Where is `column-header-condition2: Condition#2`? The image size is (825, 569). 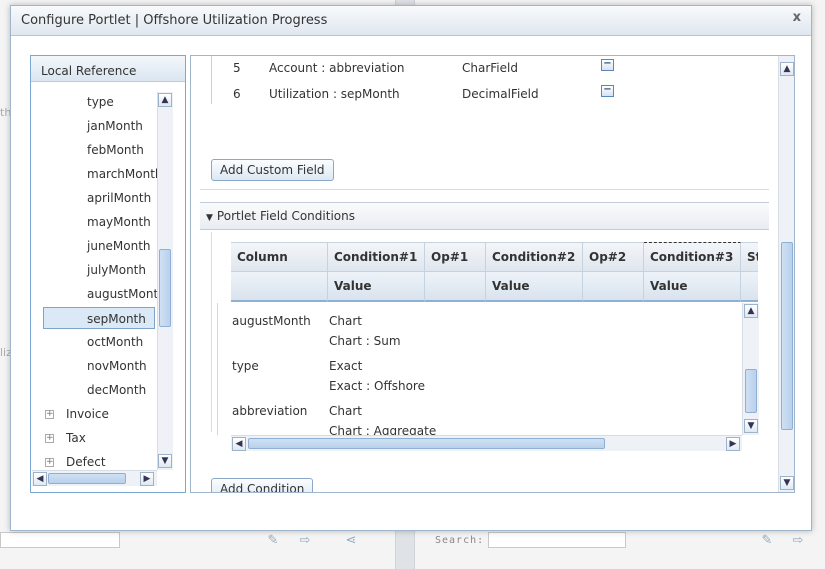
column-header-condition2: Condition#2 is located at coordinates (534, 257).